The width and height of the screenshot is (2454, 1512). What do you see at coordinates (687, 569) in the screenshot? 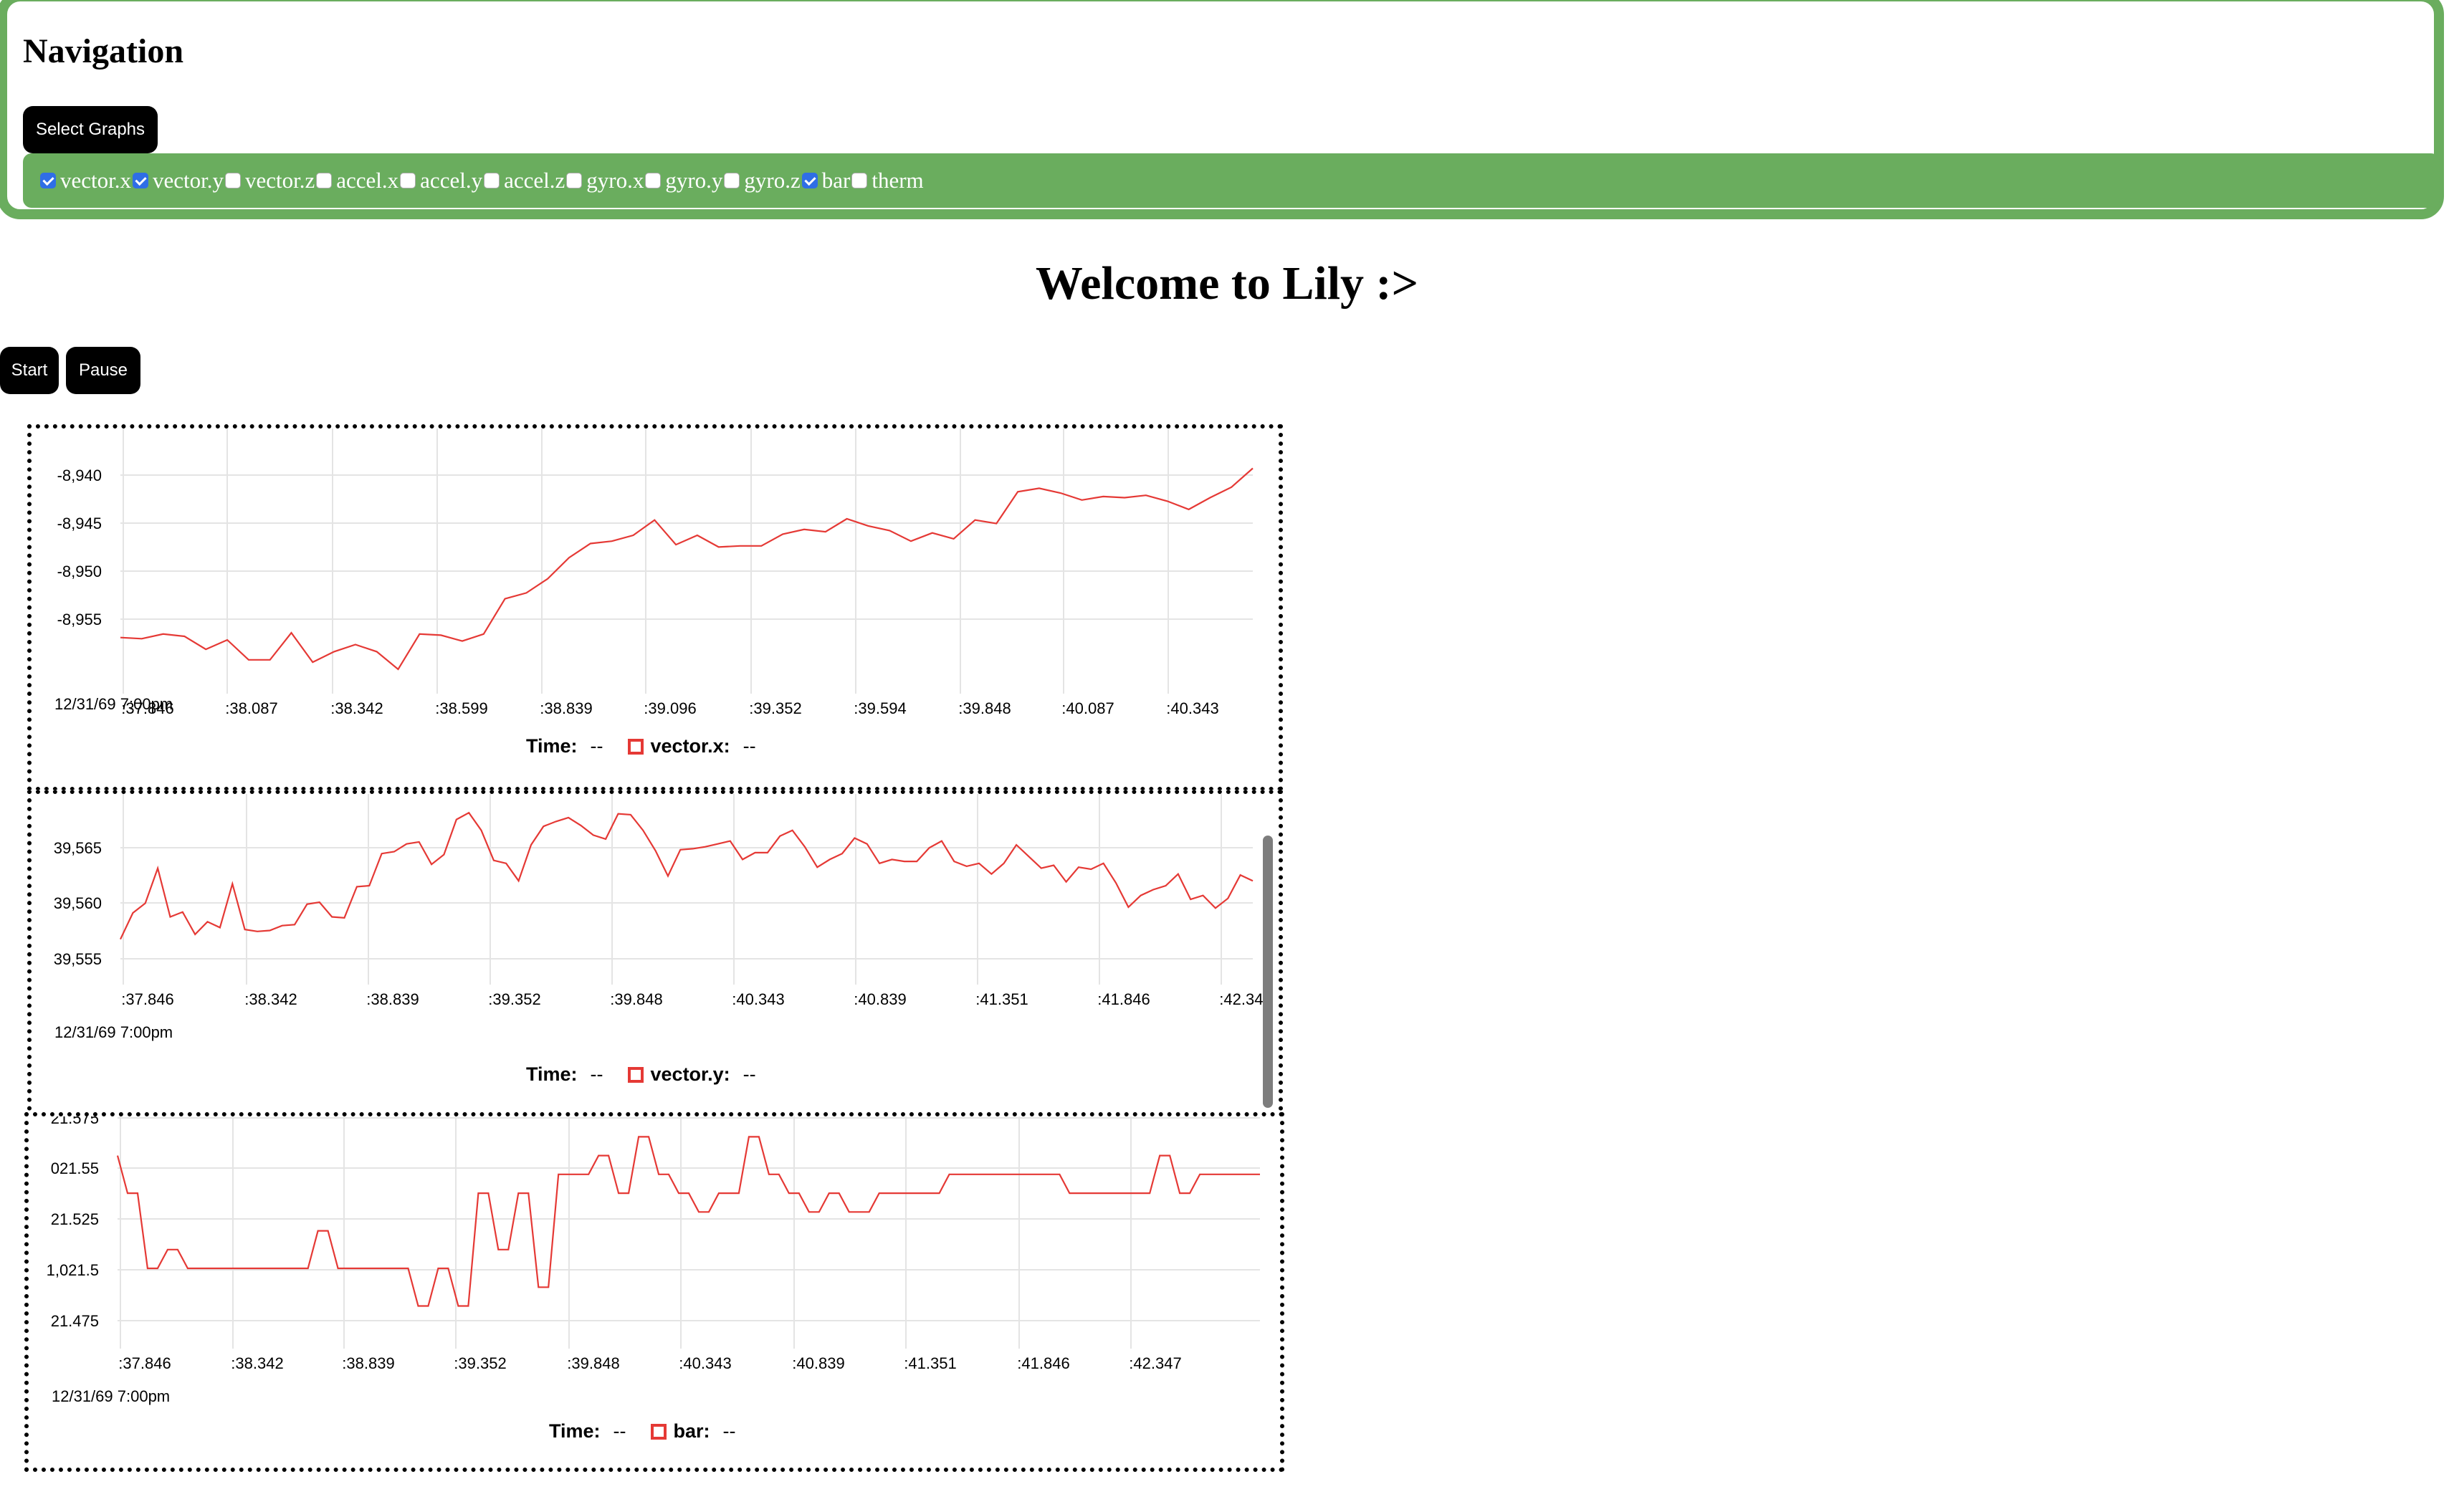
I see `series-line-vector-x` at bounding box center [687, 569].